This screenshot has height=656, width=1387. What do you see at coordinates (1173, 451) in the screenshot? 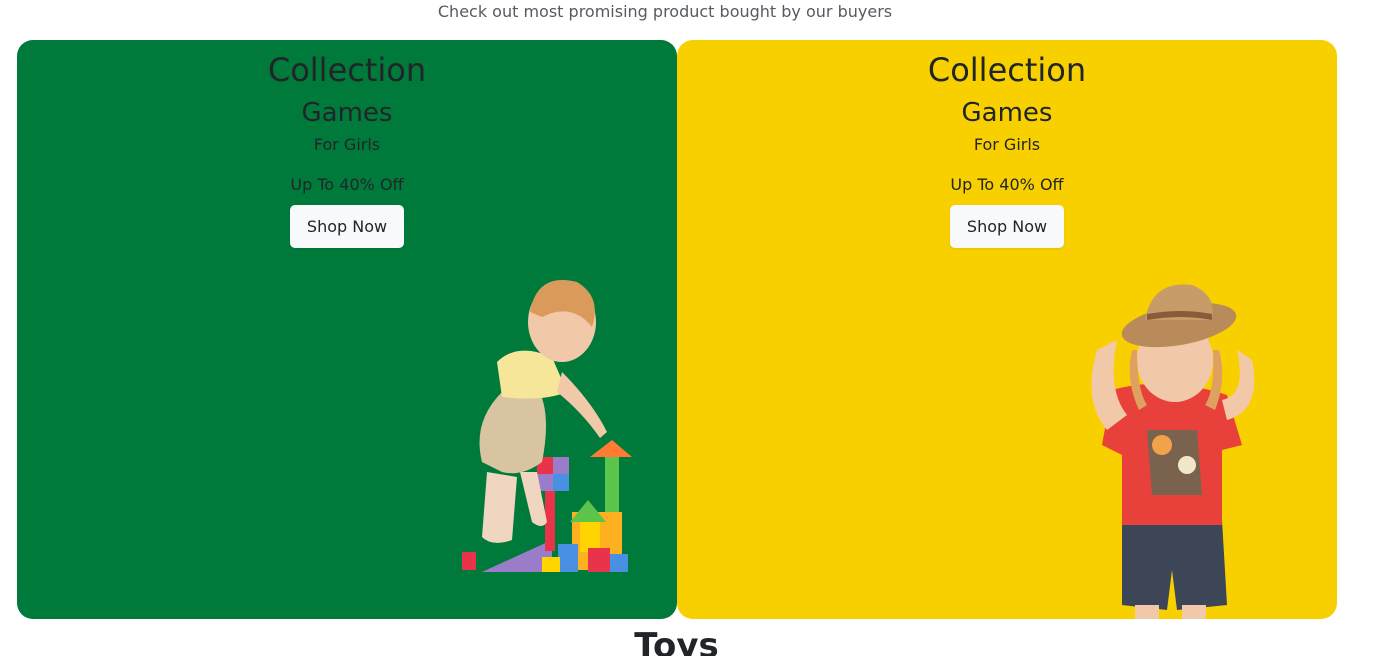
I see `child-with-straw-hat-image` at bounding box center [1173, 451].